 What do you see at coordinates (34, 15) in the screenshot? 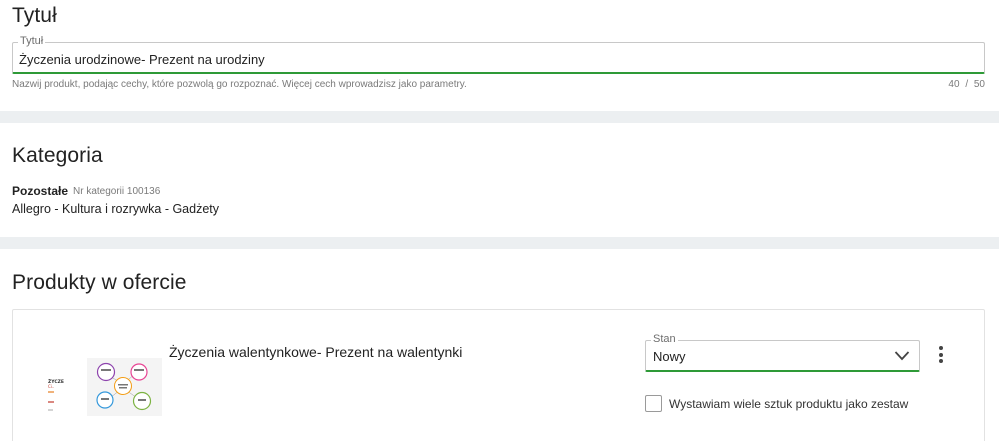
I see `title-heading: Tytuł` at bounding box center [34, 15].